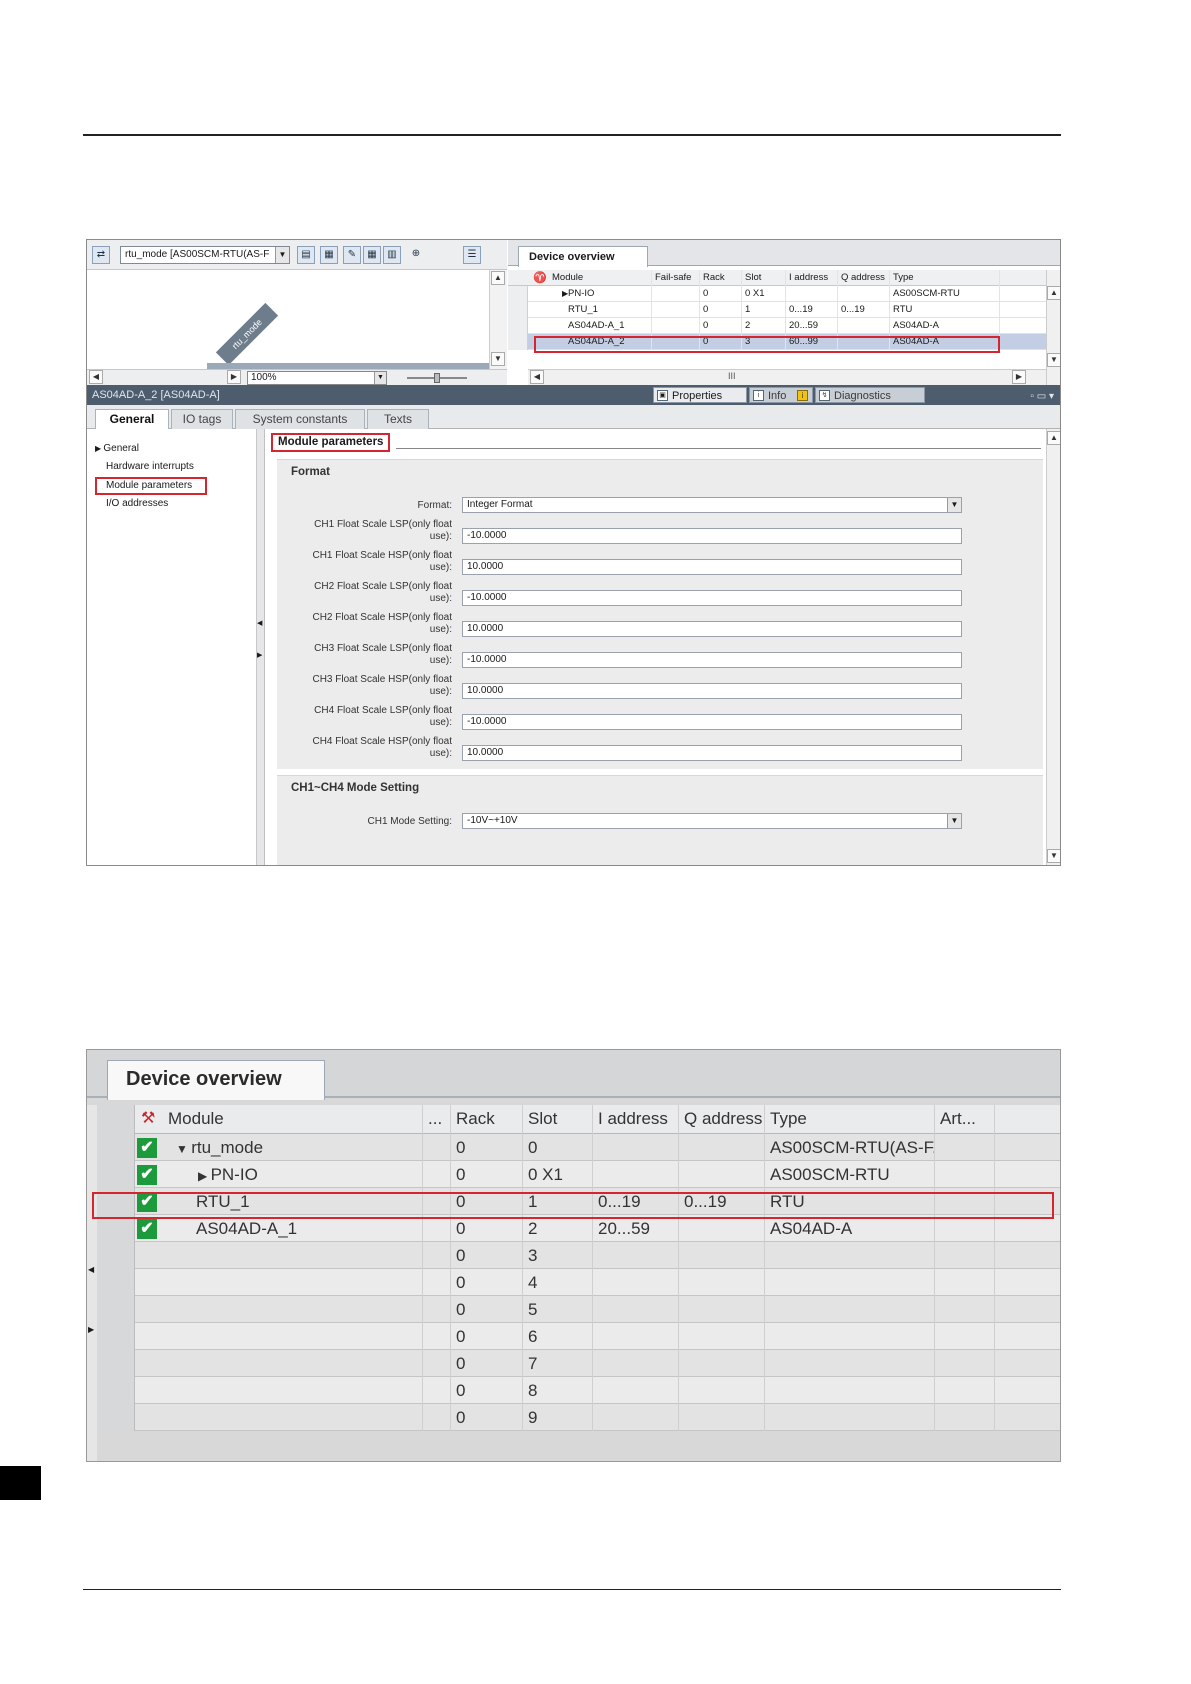 The image size is (1191, 1684). Describe the element at coordinates (352, 255) in the screenshot. I see `edit-icon: ✎` at that location.